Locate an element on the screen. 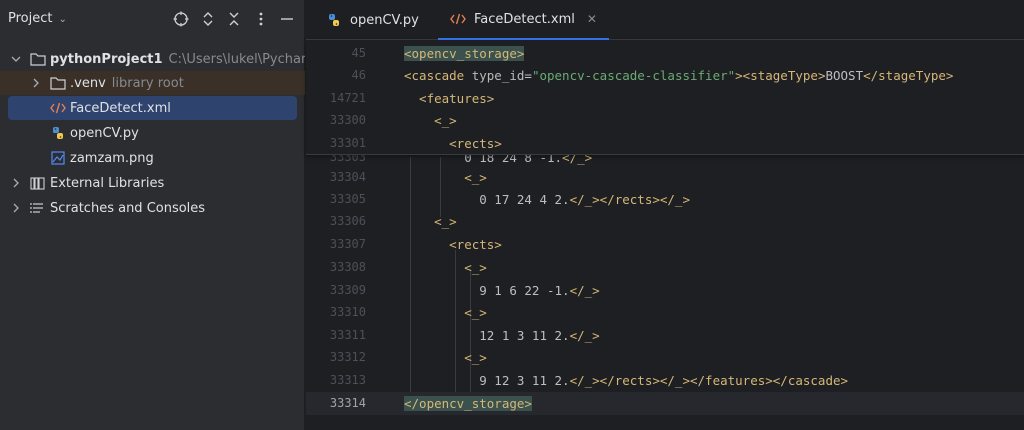 The image size is (1024, 430). tab-label: FaceDetect.xml is located at coordinates (524, 19).